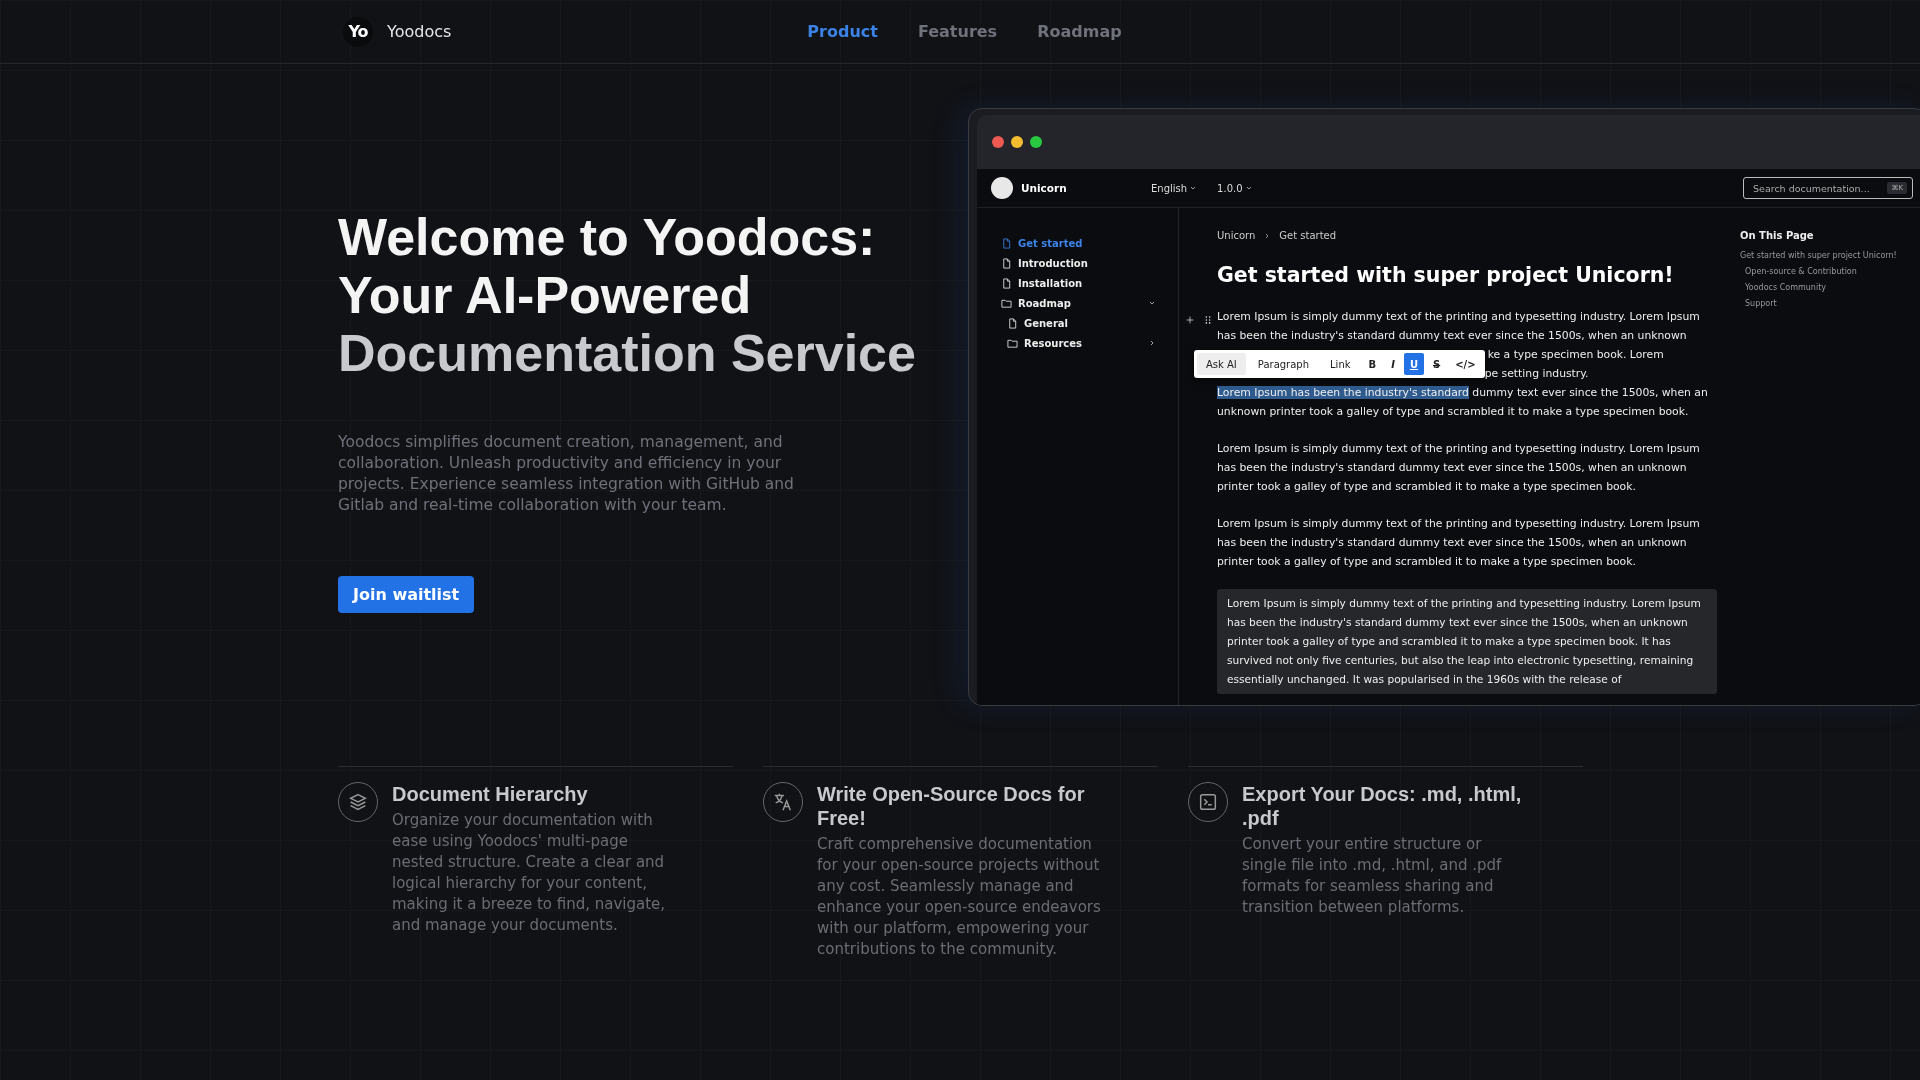 The height and width of the screenshot is (1080, 1920). What do you see at coordinates (1372, 876) in the screenshot?
I see `feature-description: Convert your entire structure or single file into .md, .html, and .pdf formats for seamless sharing and transition between platforms.` at bounding box center [1372, 876].